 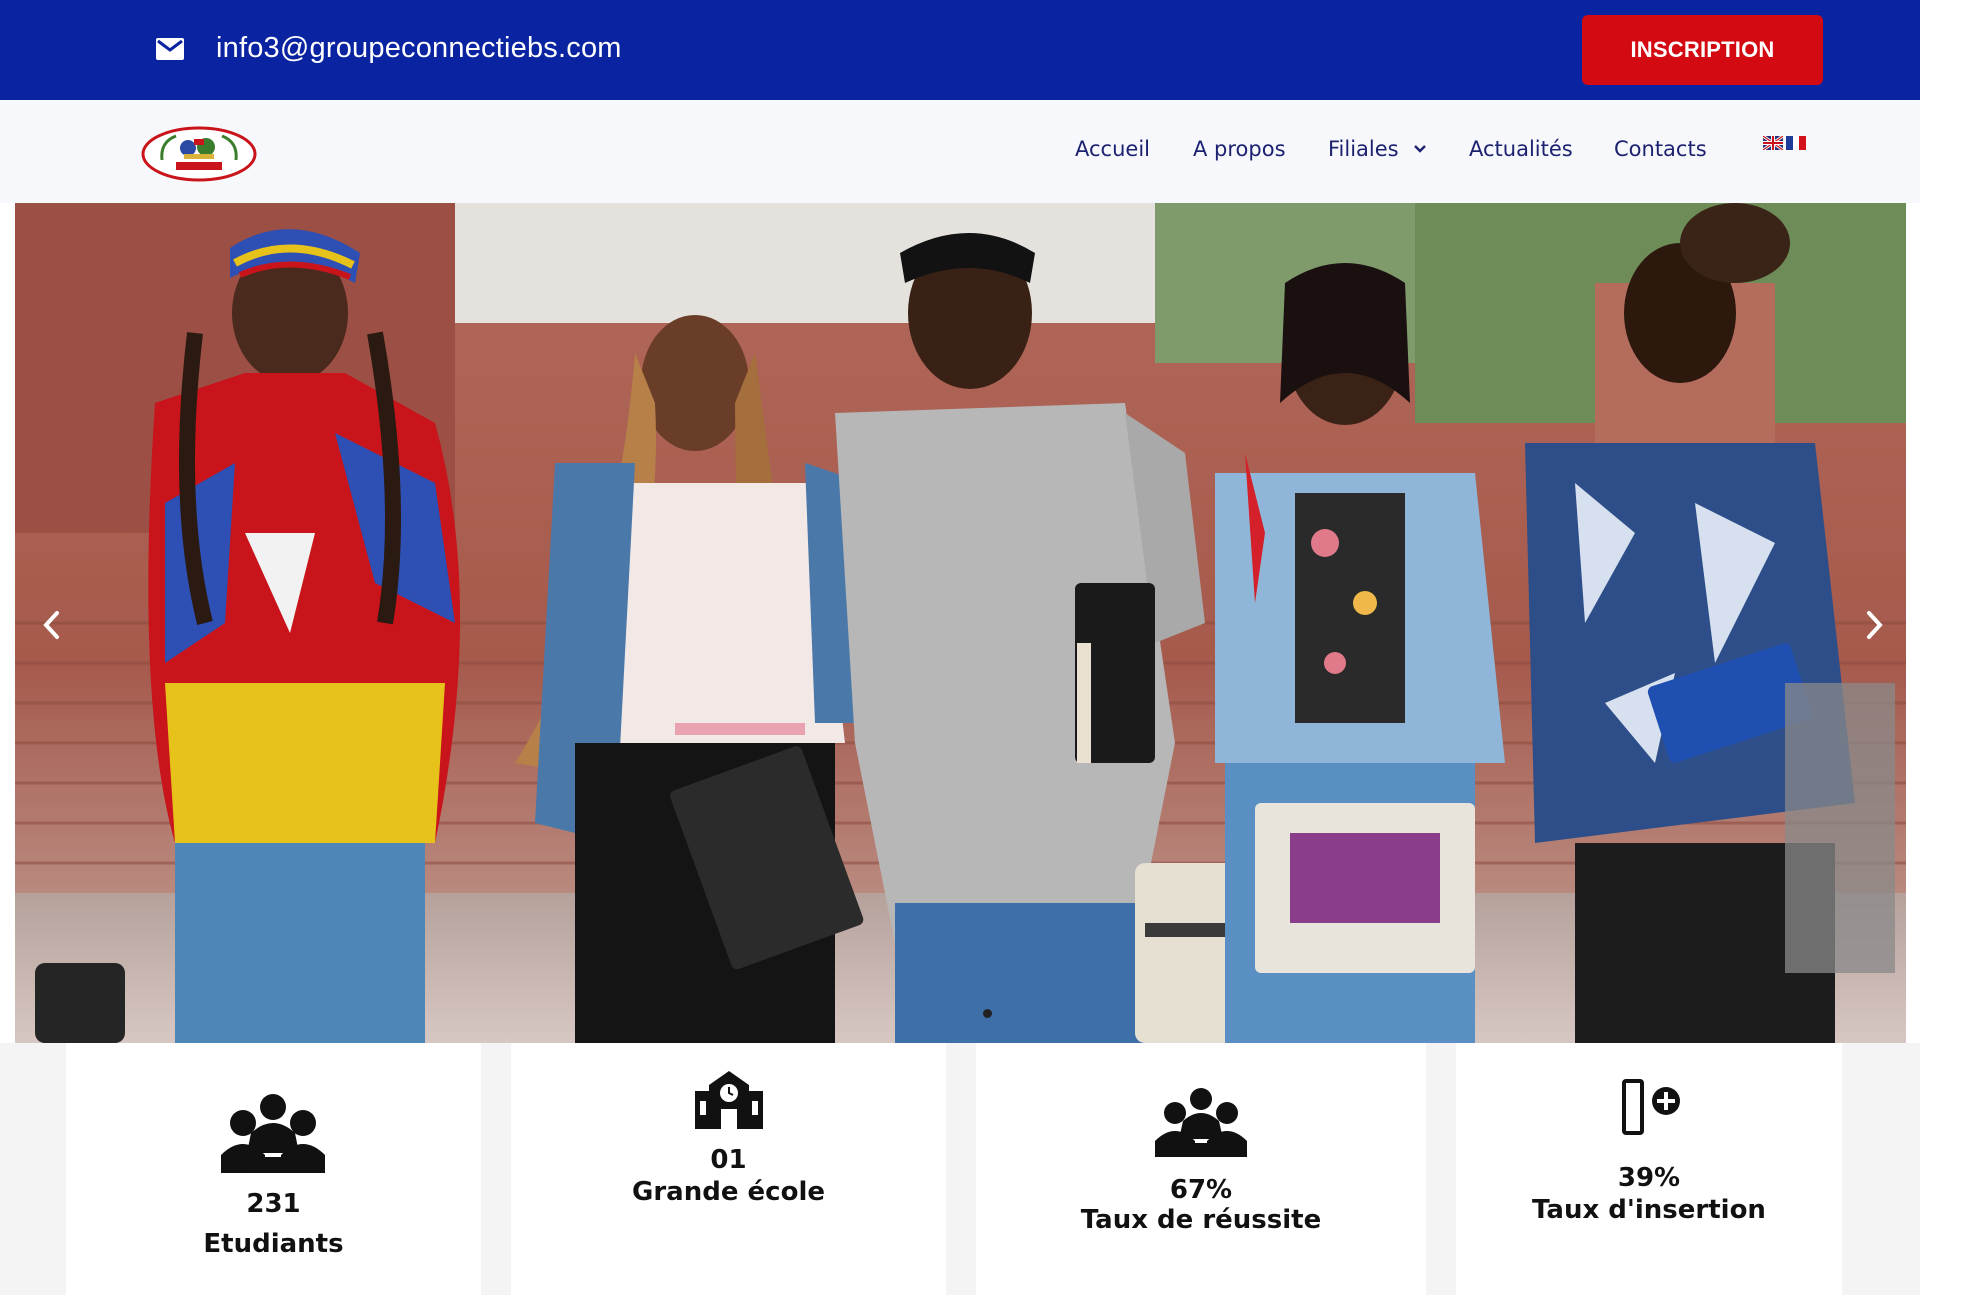 I want to click on nav-a-propos: A propos, so click(x=1239, y=149).